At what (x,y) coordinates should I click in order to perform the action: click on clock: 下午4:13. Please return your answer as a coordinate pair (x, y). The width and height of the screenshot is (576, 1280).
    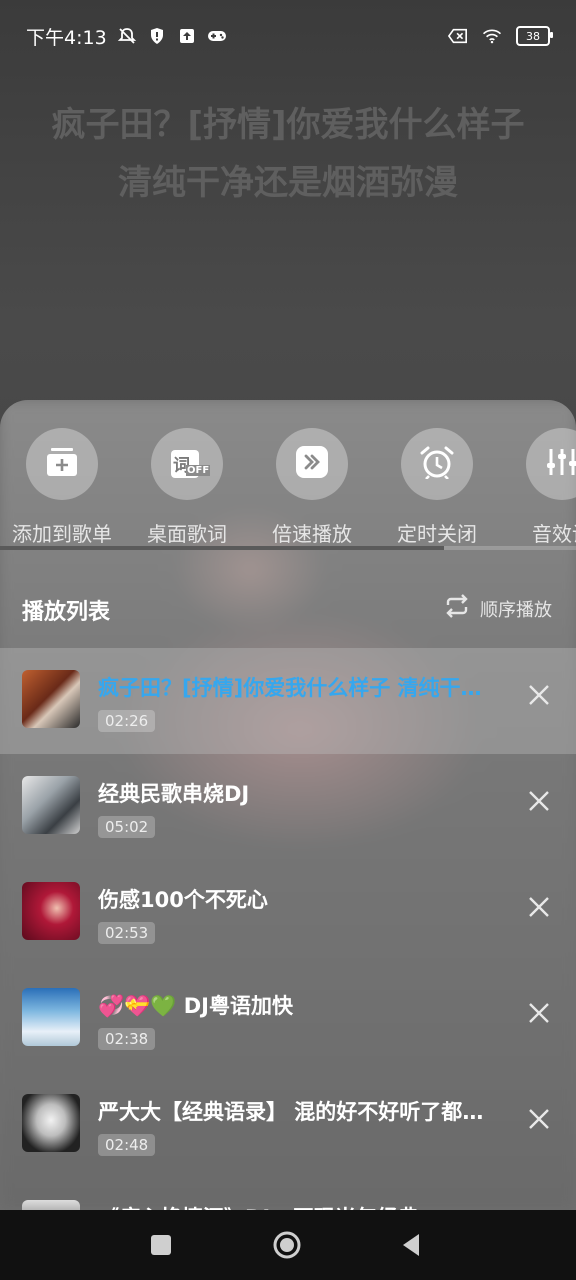
    Looking at the image, I should click on (66, 37).